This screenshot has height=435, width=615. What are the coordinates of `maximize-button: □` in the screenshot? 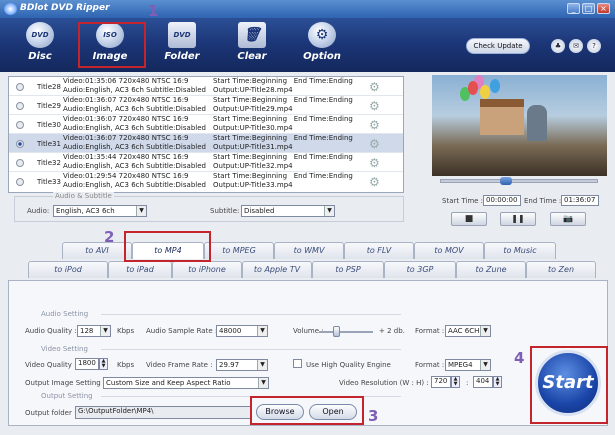 It's located at (588, 8).